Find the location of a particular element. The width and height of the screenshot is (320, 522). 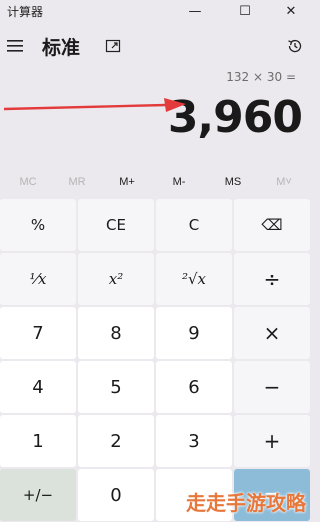

memory-row: MC MR M+ M- MS M˅ is located at coordinates (156, 182).